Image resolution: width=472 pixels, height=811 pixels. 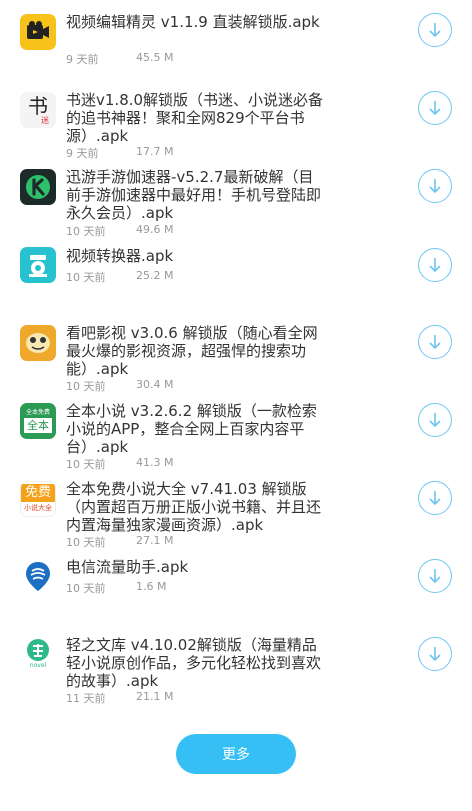 What do you see at coordinates (155, 462) in the screenshot?
I see `item-size: 41.3 M` at bounding box center [155, 462].